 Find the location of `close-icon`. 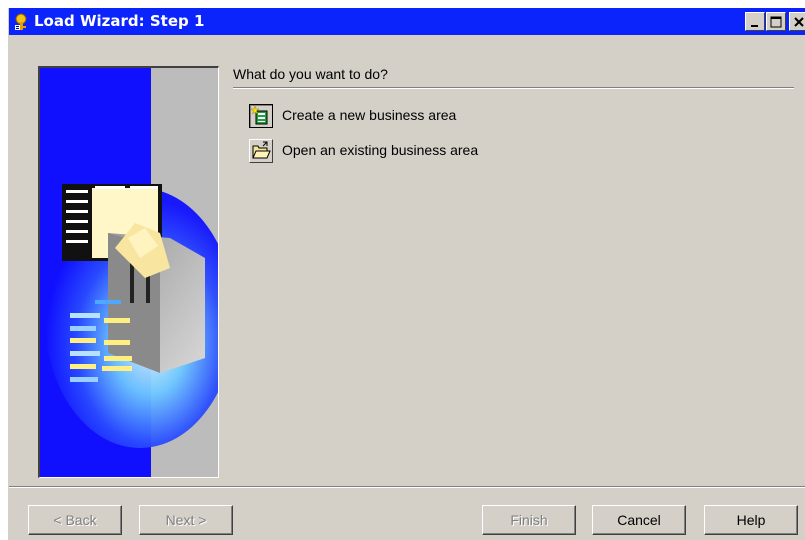

close-icon is located at coordinates (799, 22).